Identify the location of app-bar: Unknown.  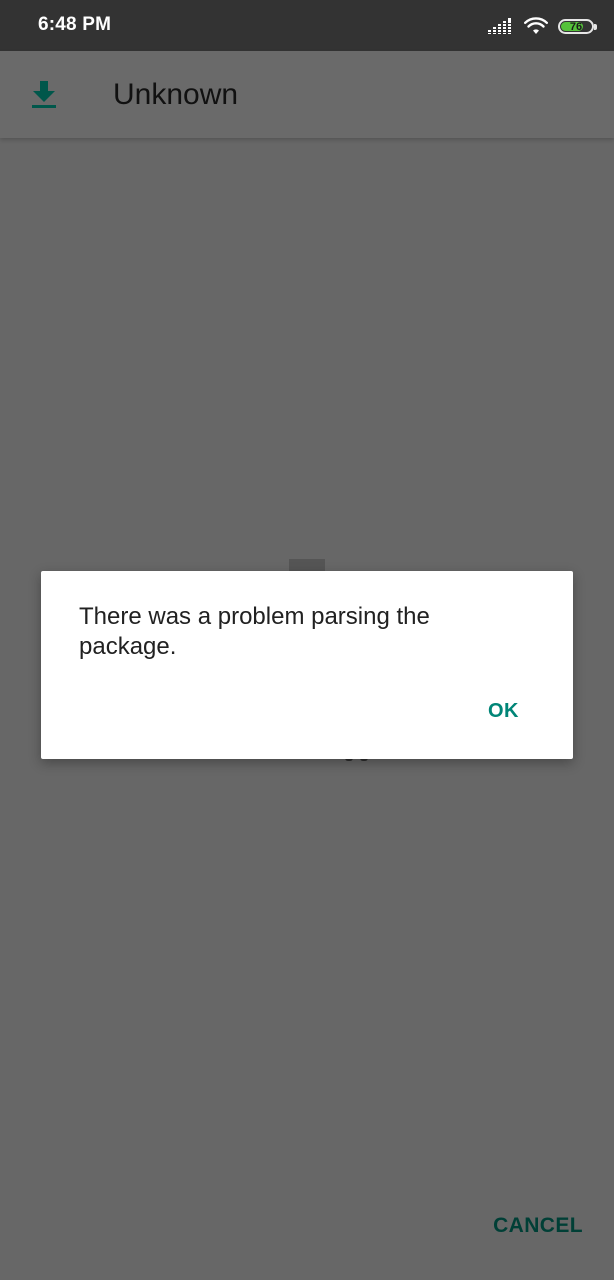
(307, 94).